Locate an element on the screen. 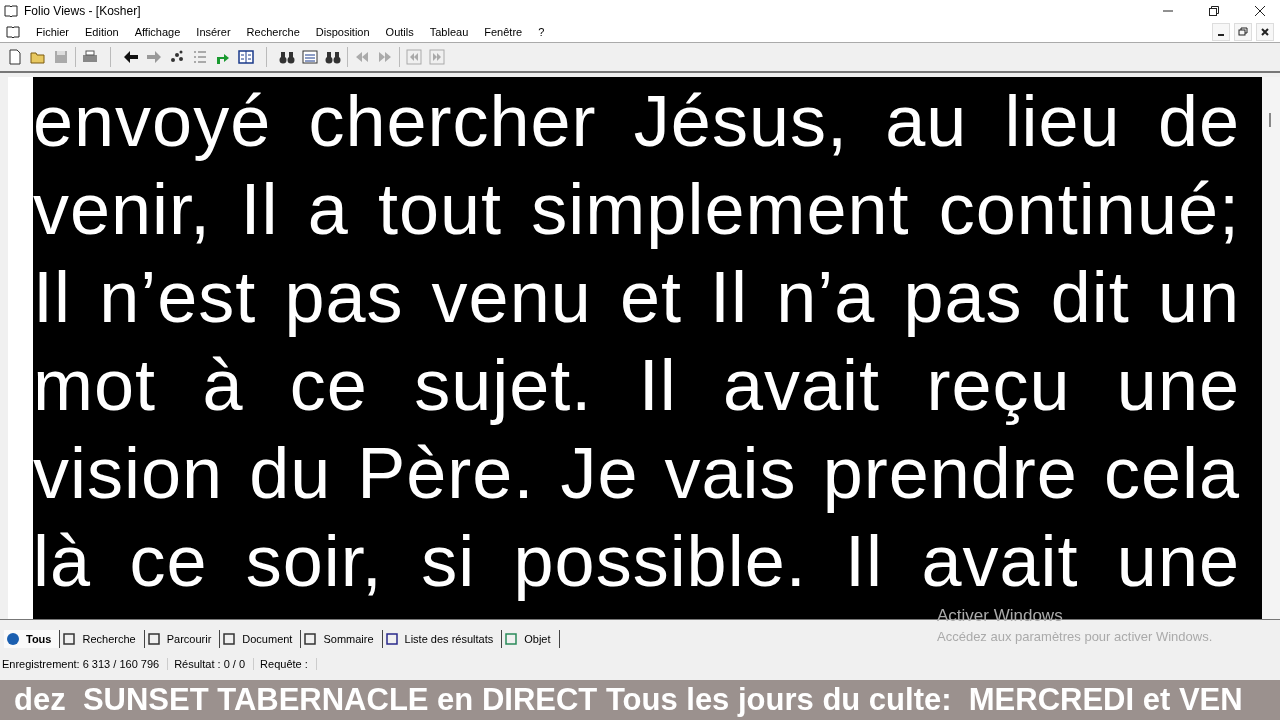  close-icon is located at coordinates (1260, 11).